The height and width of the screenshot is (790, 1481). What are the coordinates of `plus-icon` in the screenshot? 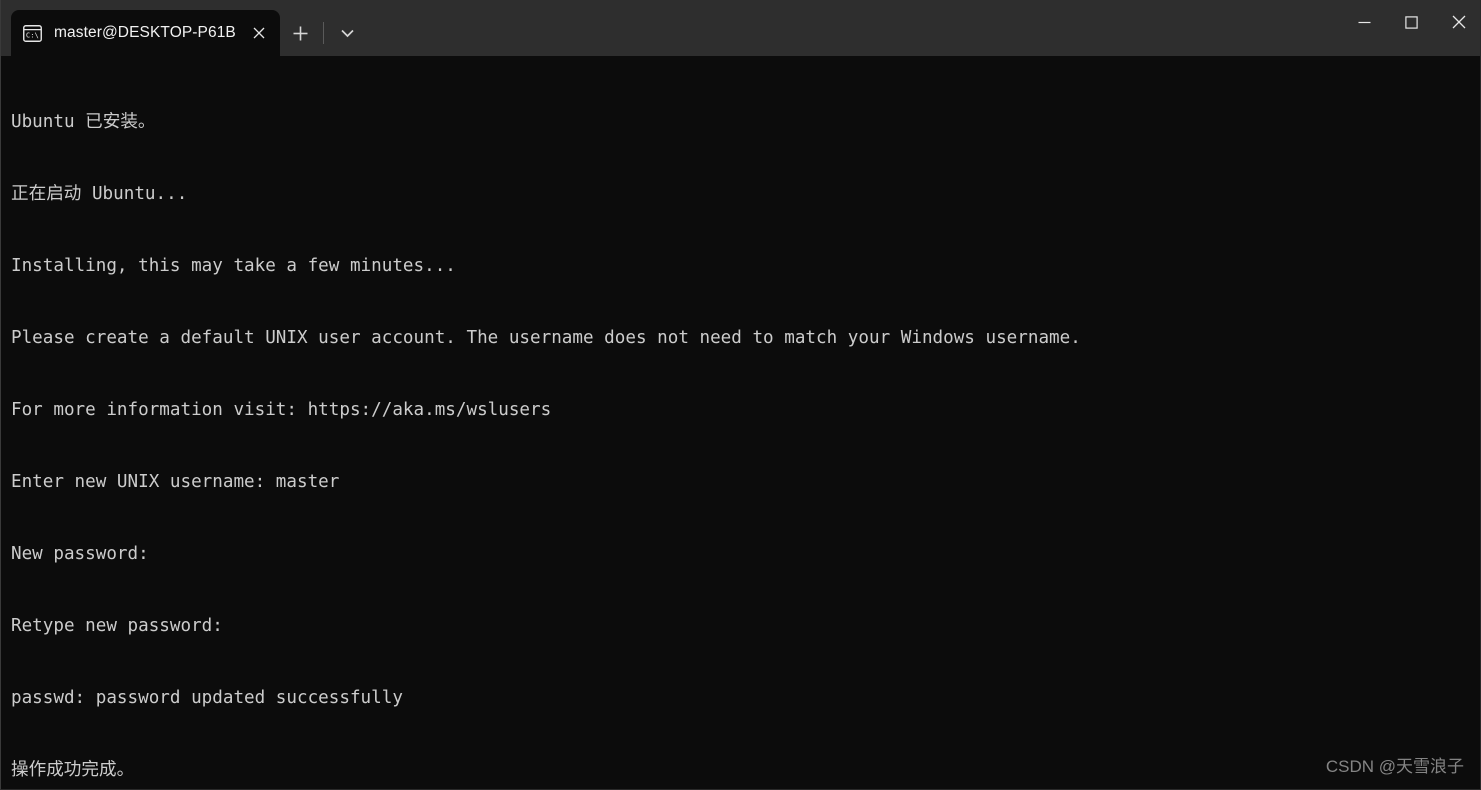 It's located at (300, 33).